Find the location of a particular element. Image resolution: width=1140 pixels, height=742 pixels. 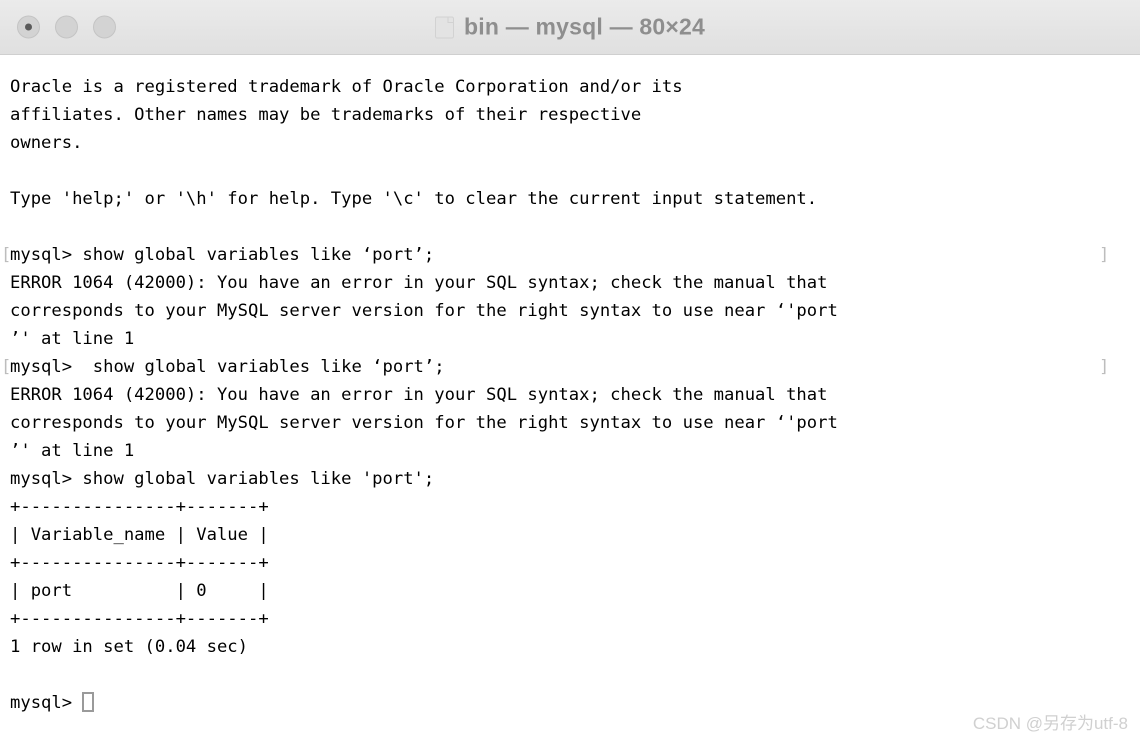

terminal-line: 1 row in set (0.04 sec) is located at coordinates (575, 647).